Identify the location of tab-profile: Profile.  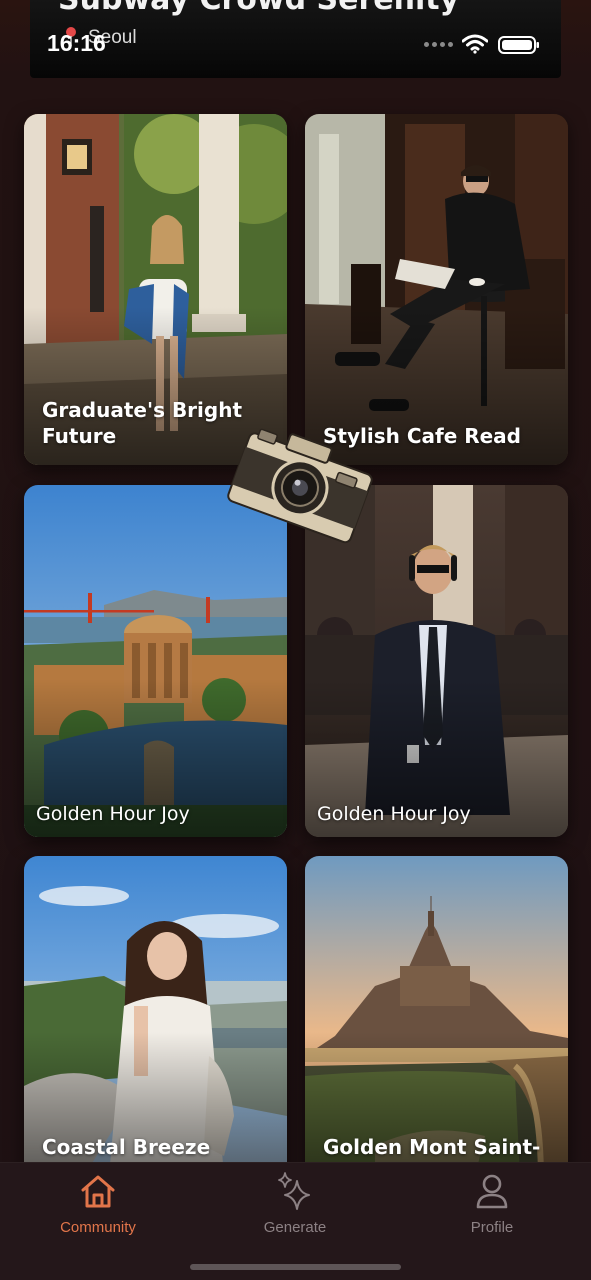
(492, 1206).